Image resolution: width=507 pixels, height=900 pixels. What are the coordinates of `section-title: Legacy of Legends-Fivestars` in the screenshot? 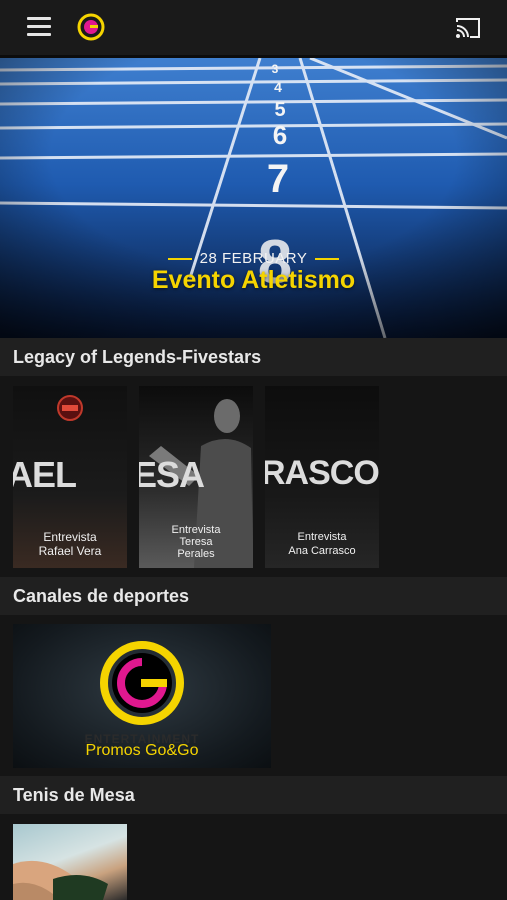 It's located at (137, 357).